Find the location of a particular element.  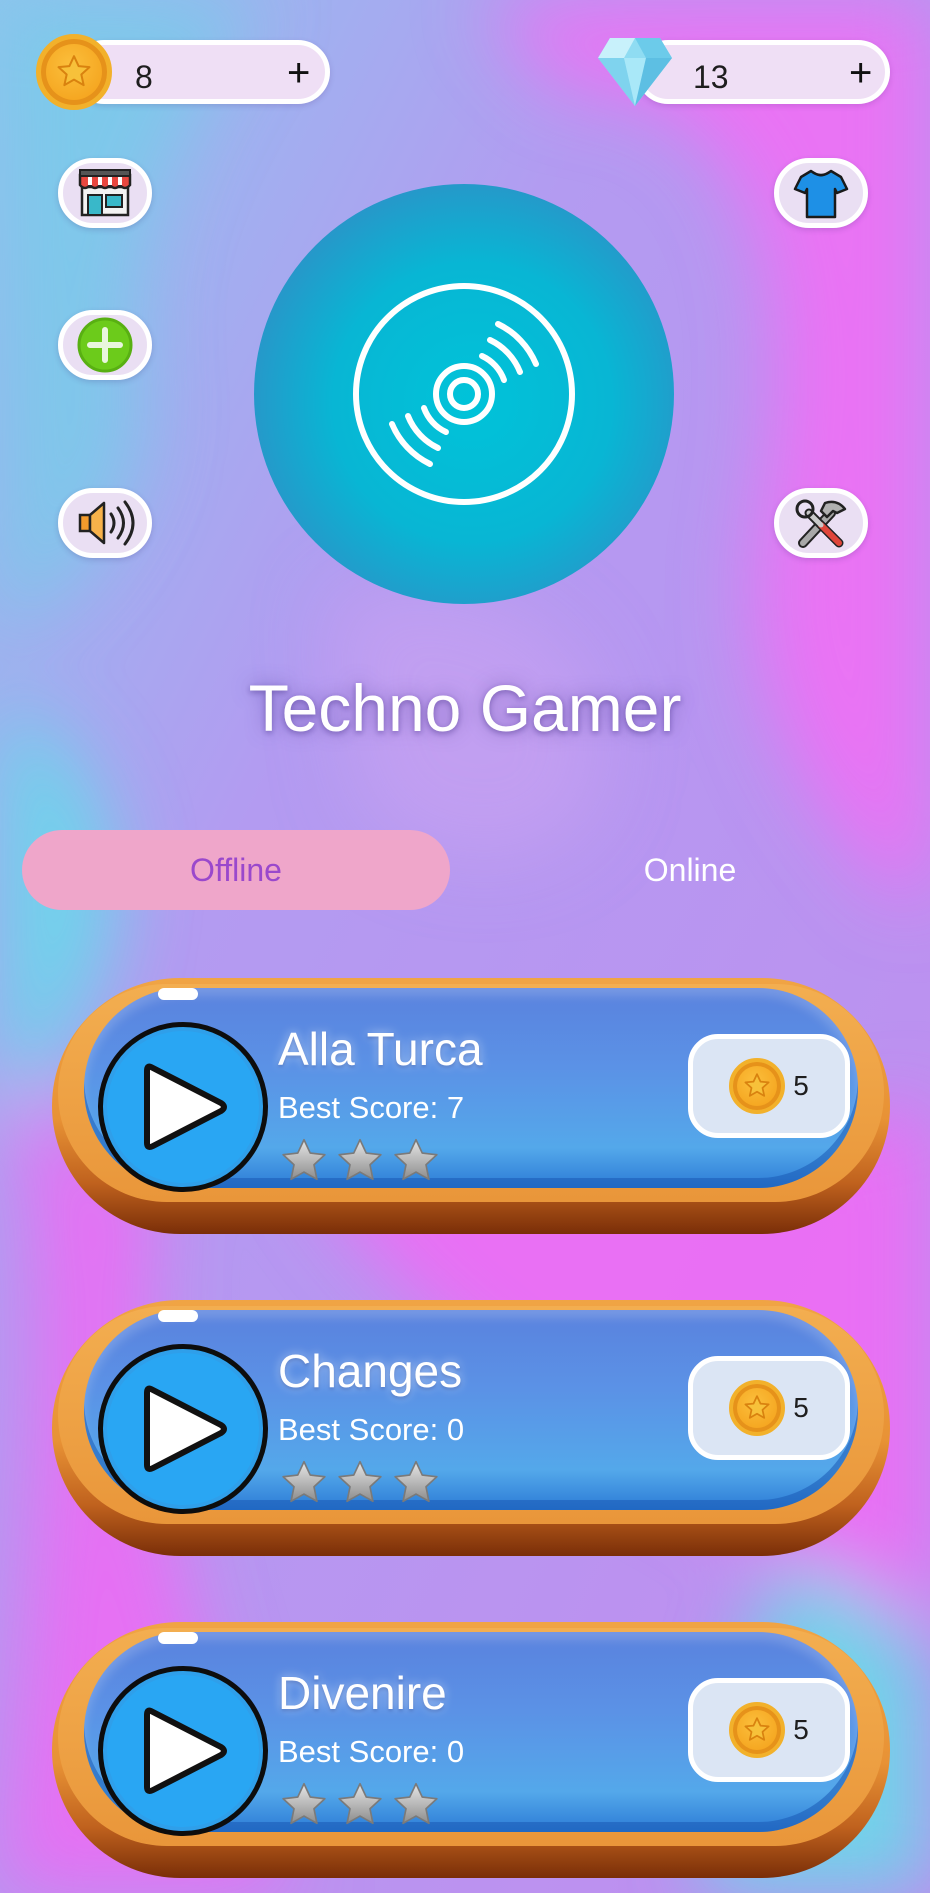

shop-icon is located at coordinates (105, 193).